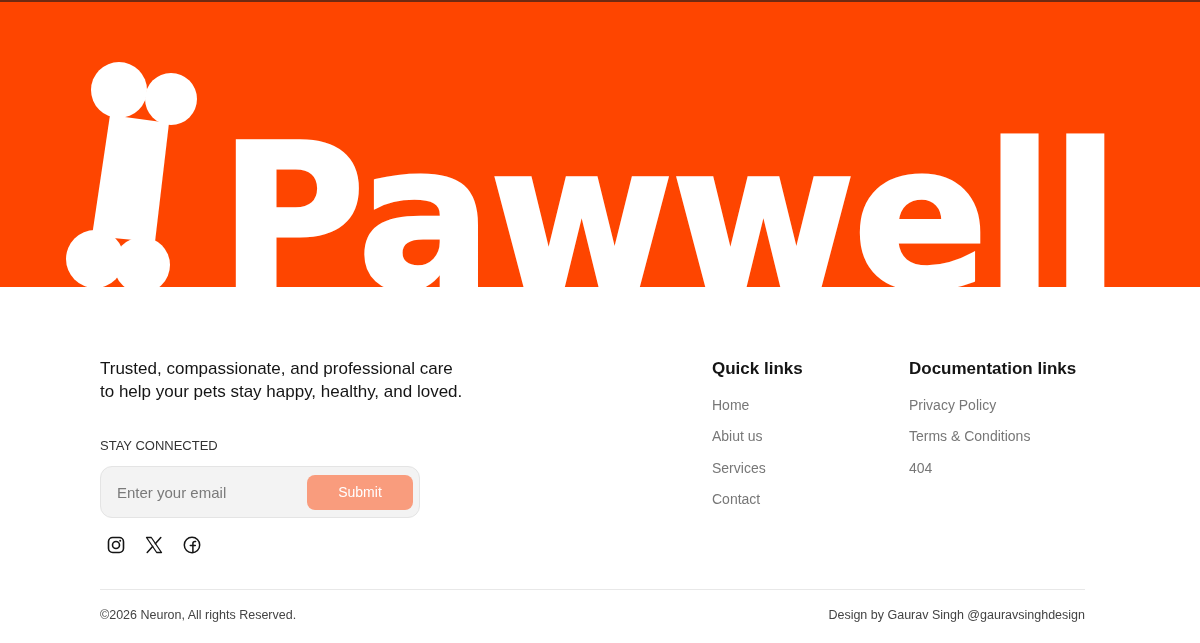  Describe the element at coordinates (731, 404) in the screenshot. I see `footer-link: Home` at that location.